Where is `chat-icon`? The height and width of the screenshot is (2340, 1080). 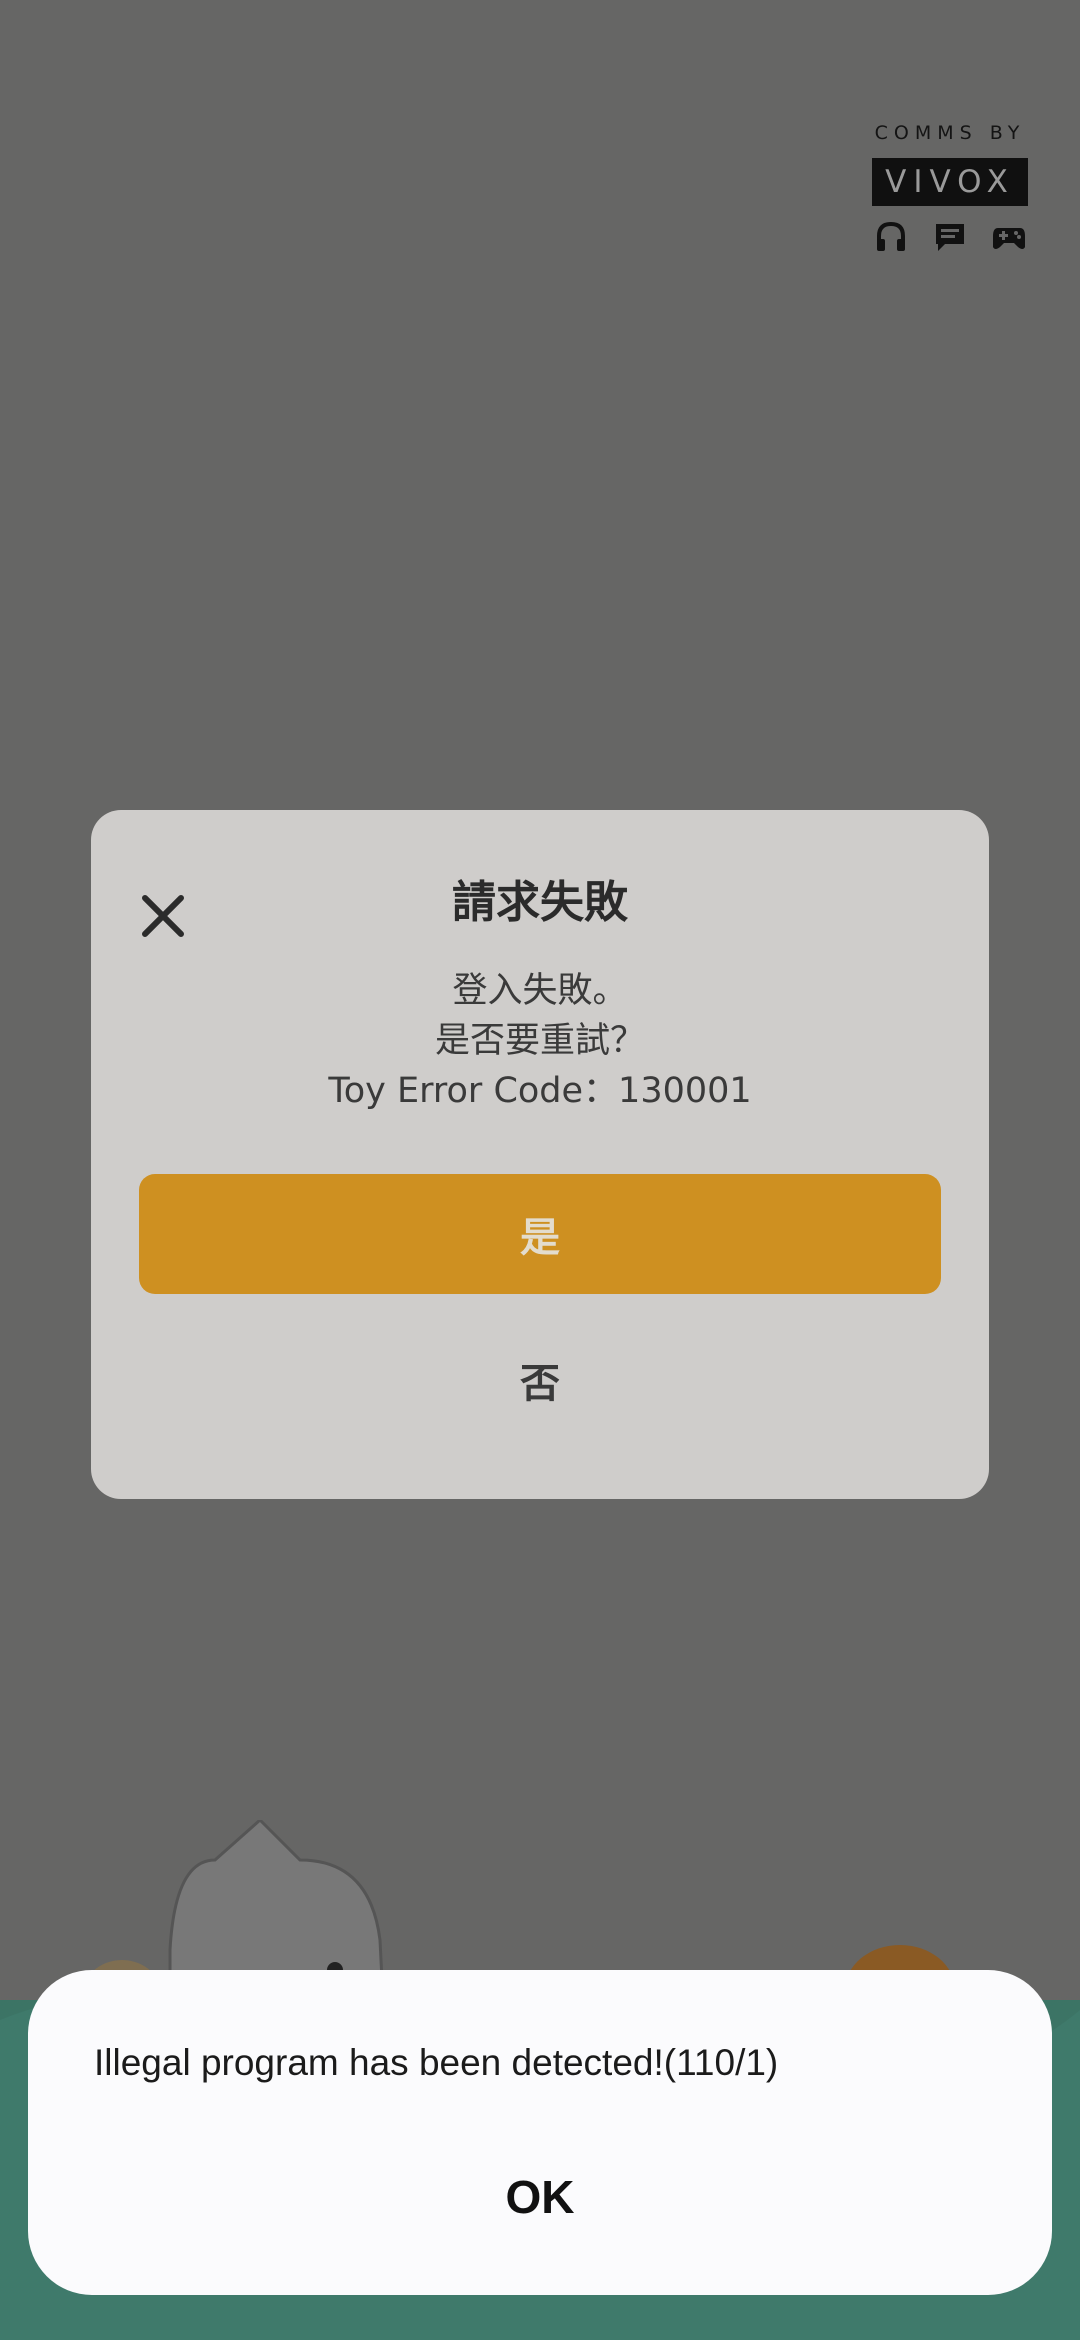
chat-icon is located at coordinates (950, 237).